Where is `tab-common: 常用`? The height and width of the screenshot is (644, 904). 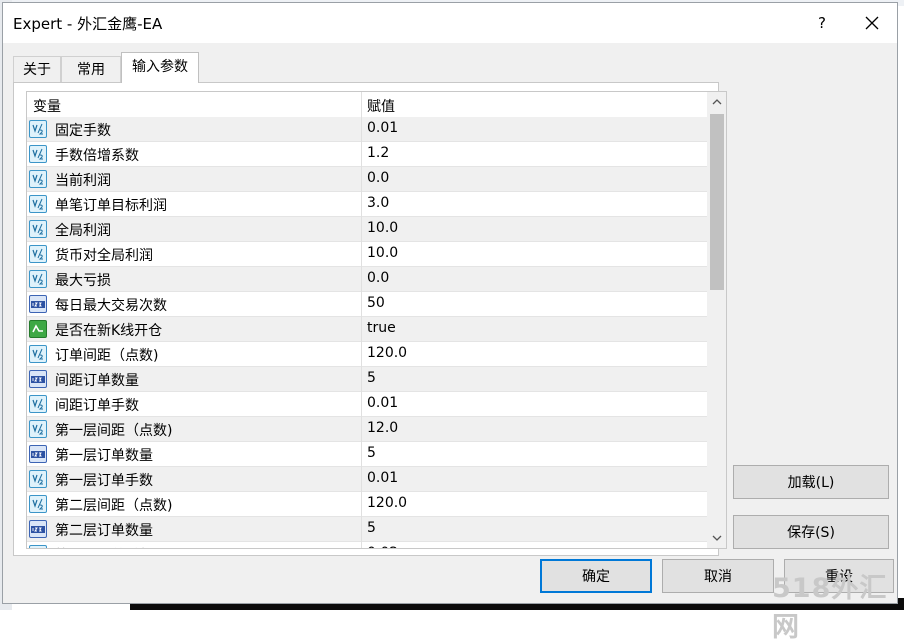
tab-common: 常用 is located at coordinates (91, 69).